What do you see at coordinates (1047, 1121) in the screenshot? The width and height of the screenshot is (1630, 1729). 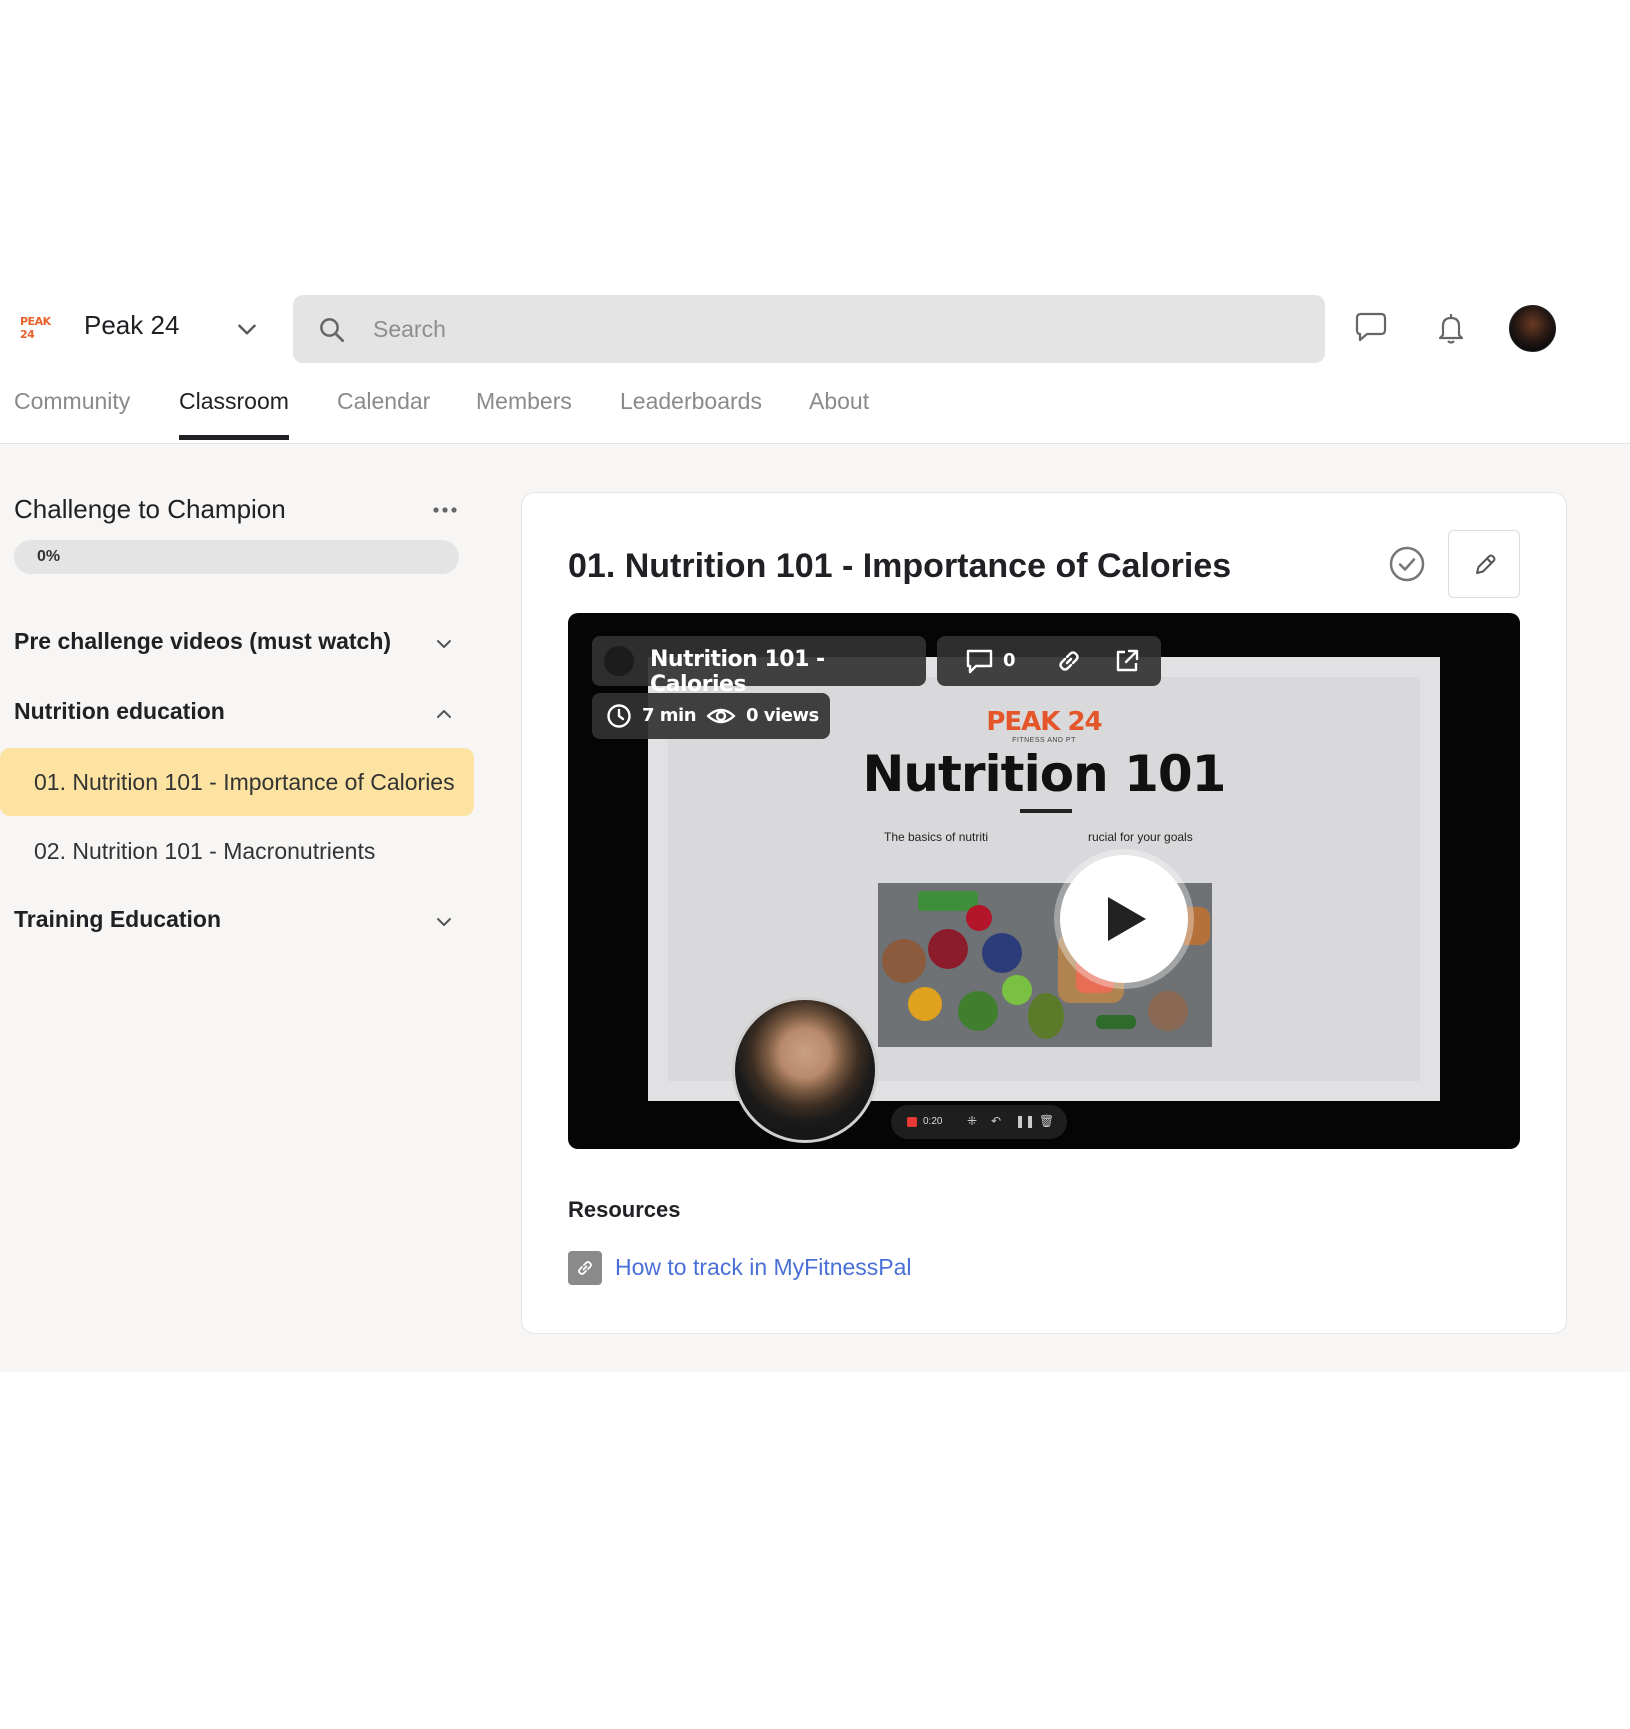 I see `trash-icon: 🗑` at bounding box center [1047, 1121].